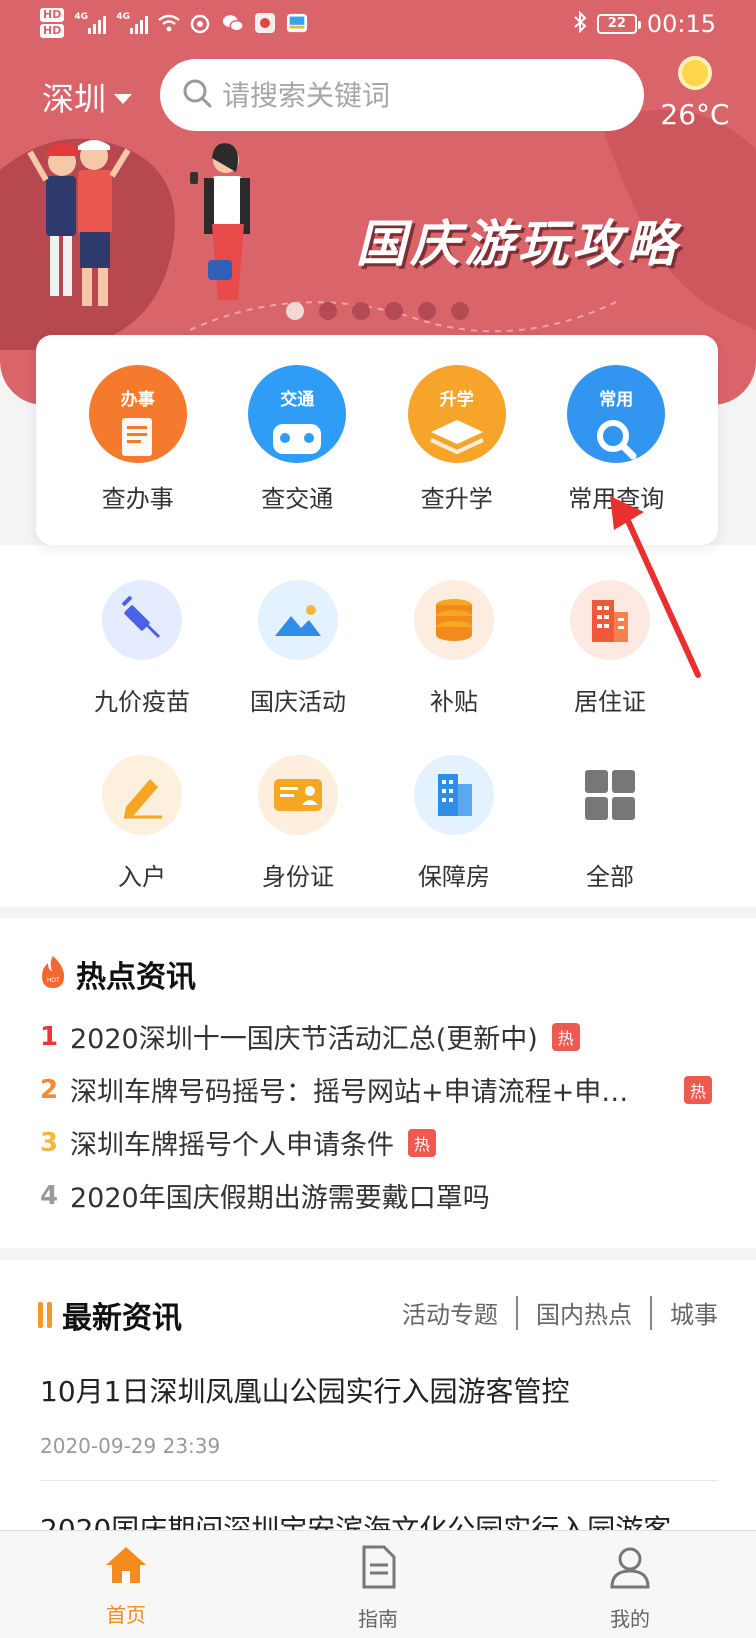 This screenshot has width=756, height=1638. What do you see at coordinates (584, 1312) in the screenshot?
I see `tab-domestic-hot: 国内热点` at bounding box center [584, 1312].